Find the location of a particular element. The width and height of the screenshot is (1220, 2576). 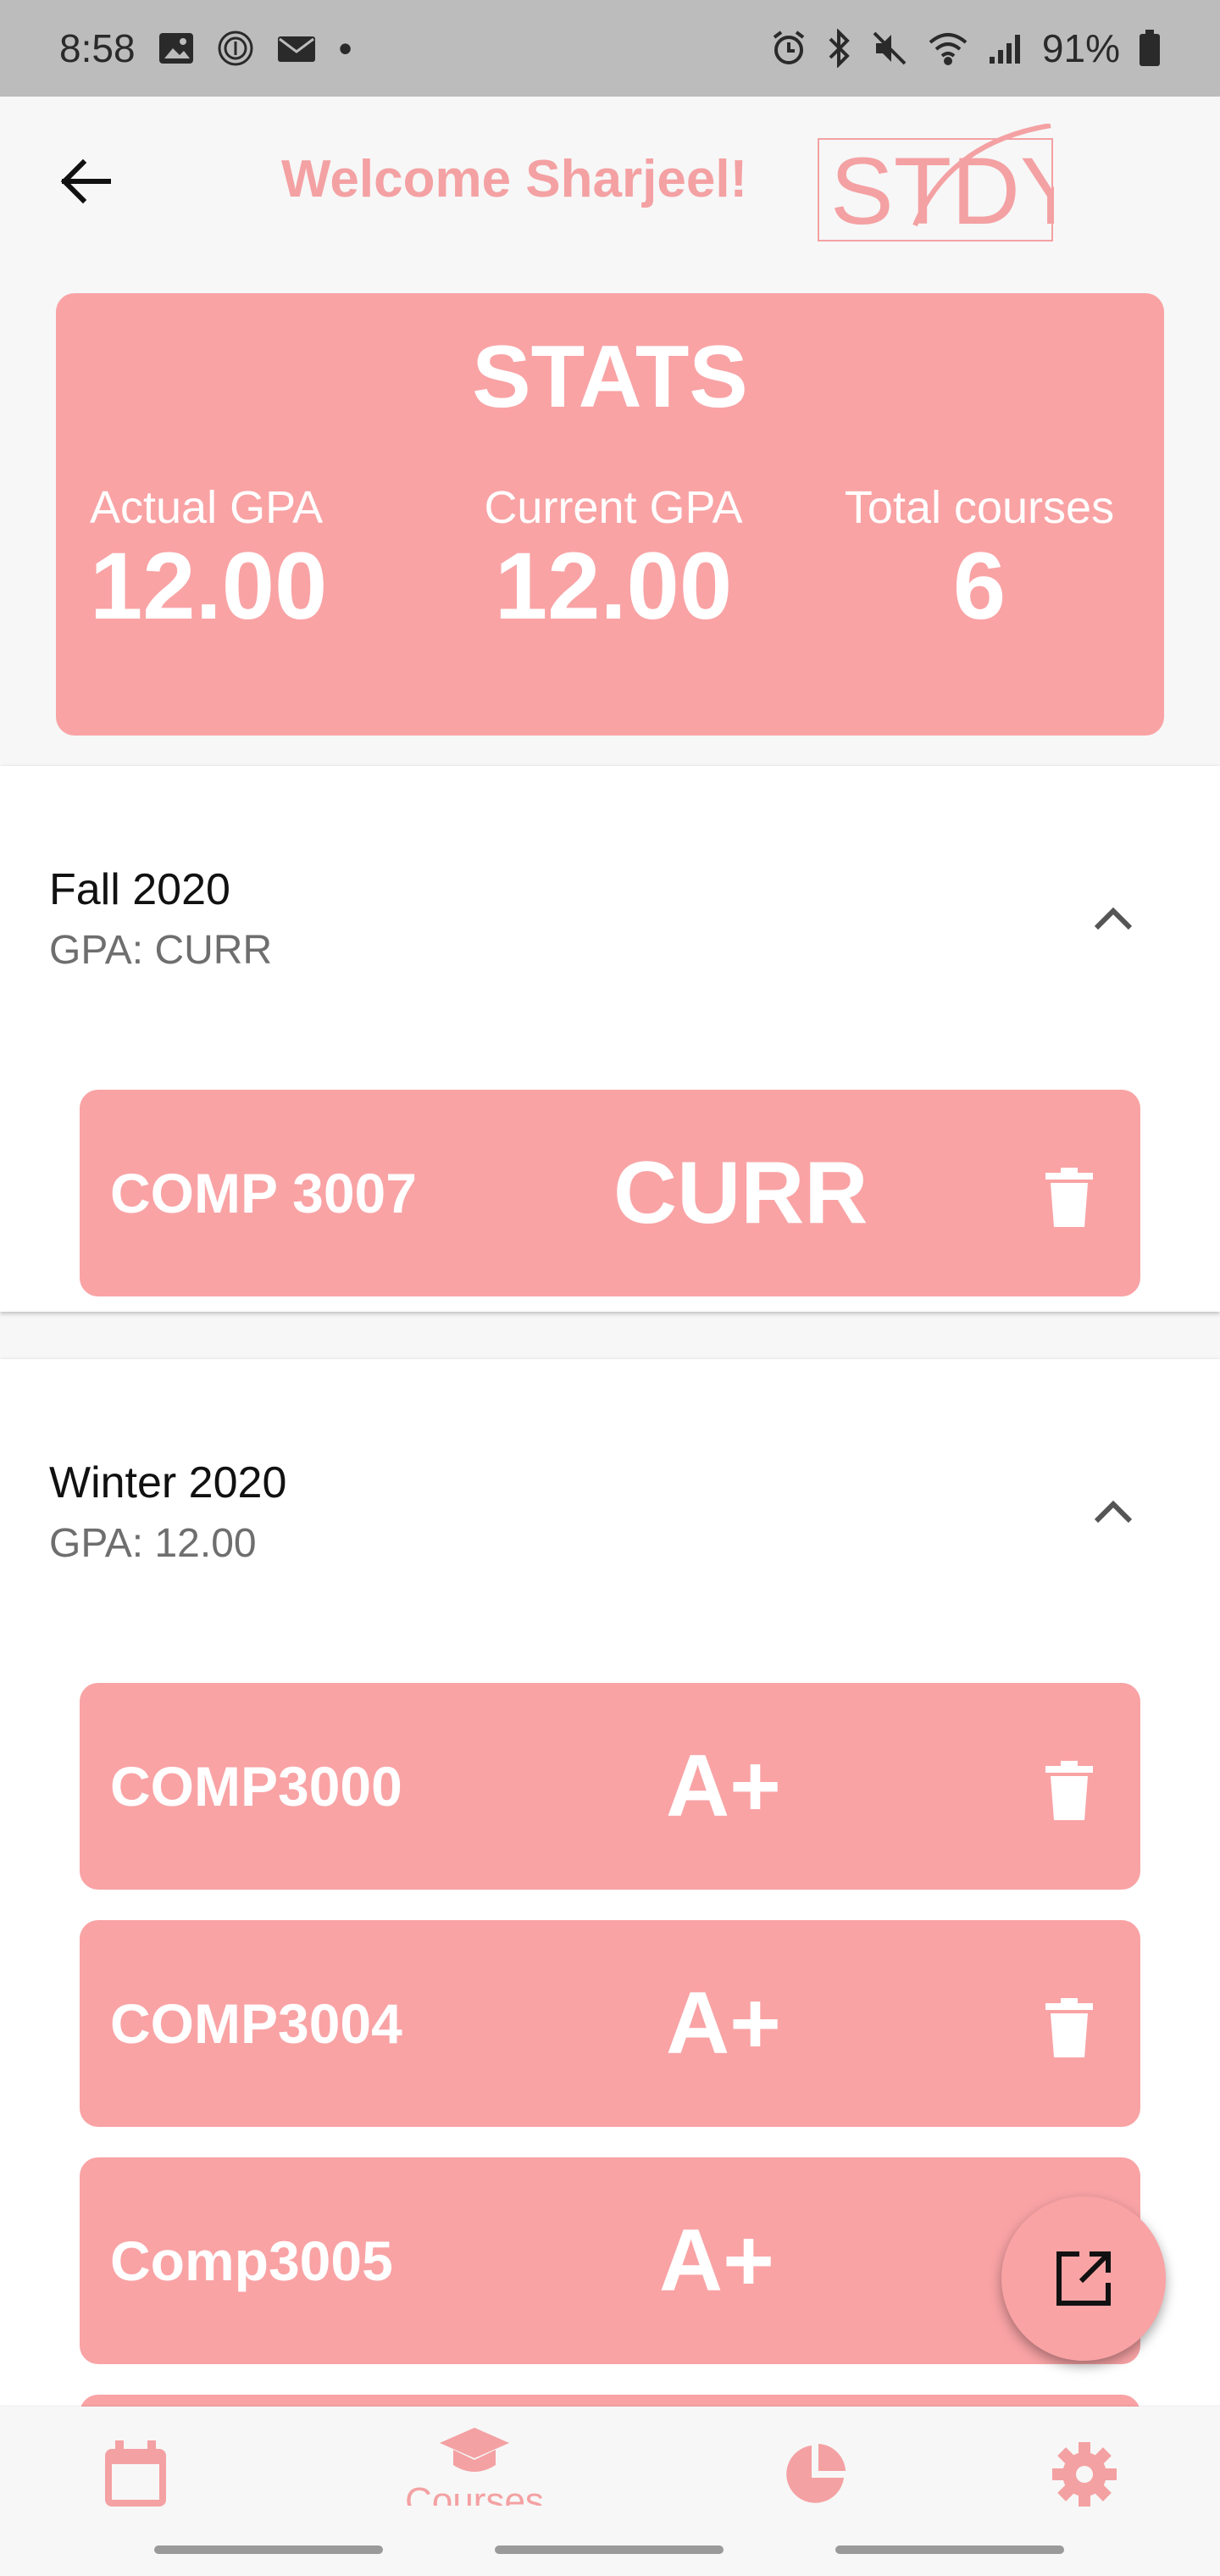

stat-current-gpa: Current GPA 12.00 is located at coordinates (613, 559).